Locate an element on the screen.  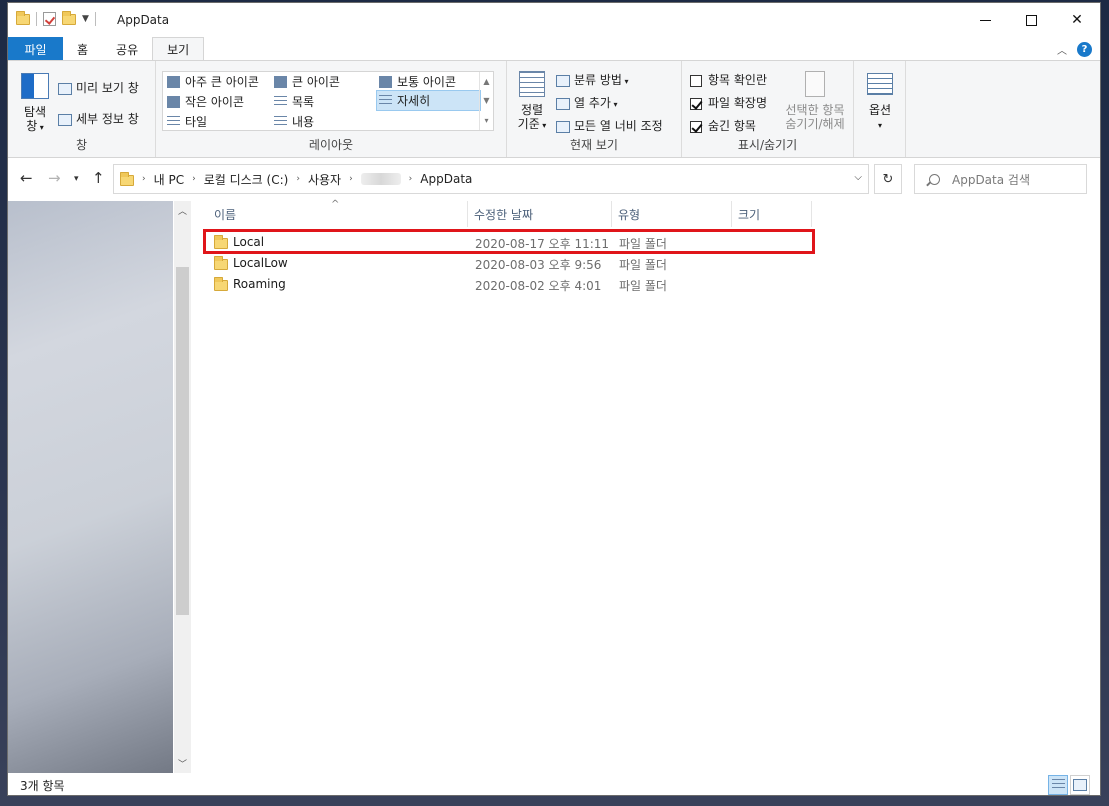
table-row: LocalLow 2020-08-03 오후 9:56 파일 폴더 is located at coordinates (508, 263).